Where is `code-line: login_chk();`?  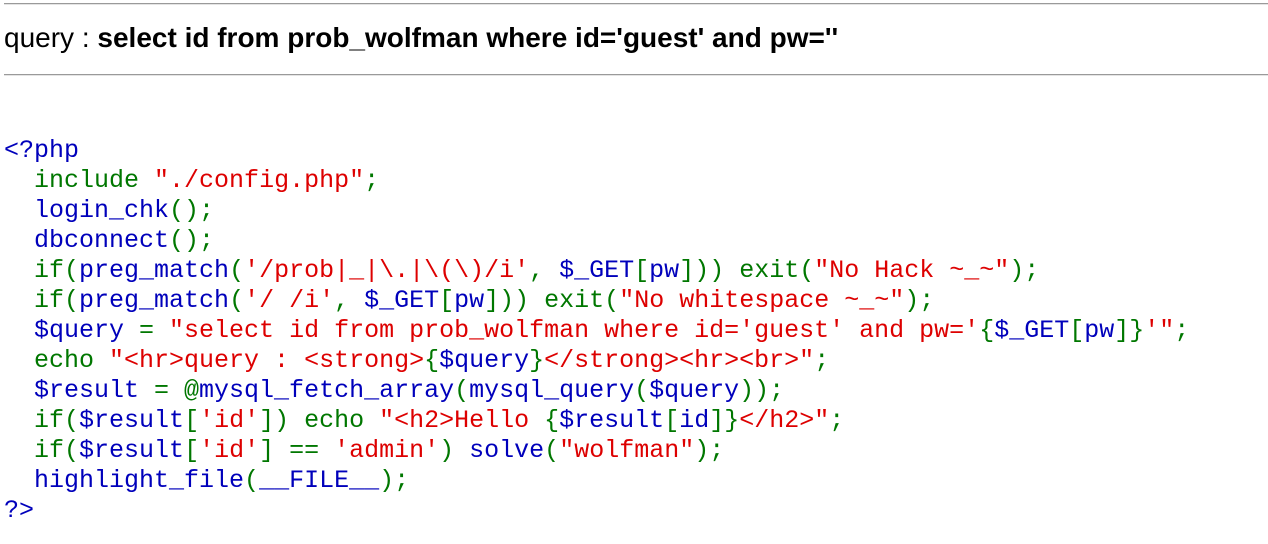
code-line: login_chk(); is located at coordinates (596, 211).